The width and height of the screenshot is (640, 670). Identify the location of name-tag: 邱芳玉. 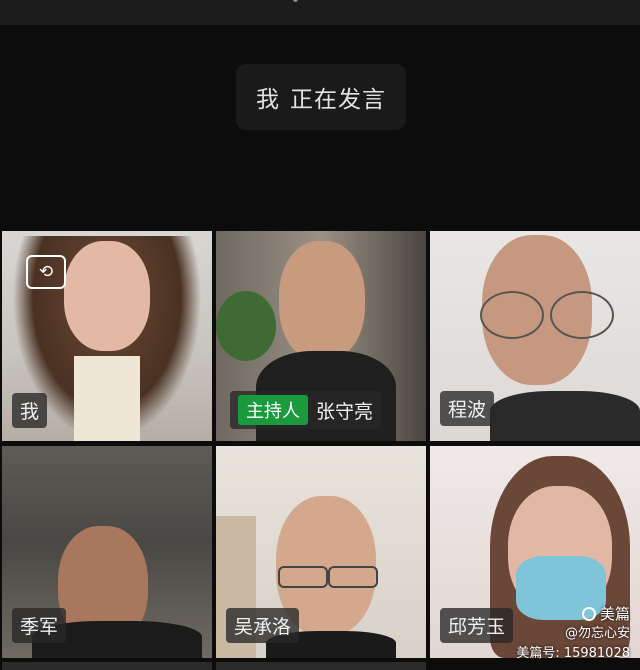
(477, 625).